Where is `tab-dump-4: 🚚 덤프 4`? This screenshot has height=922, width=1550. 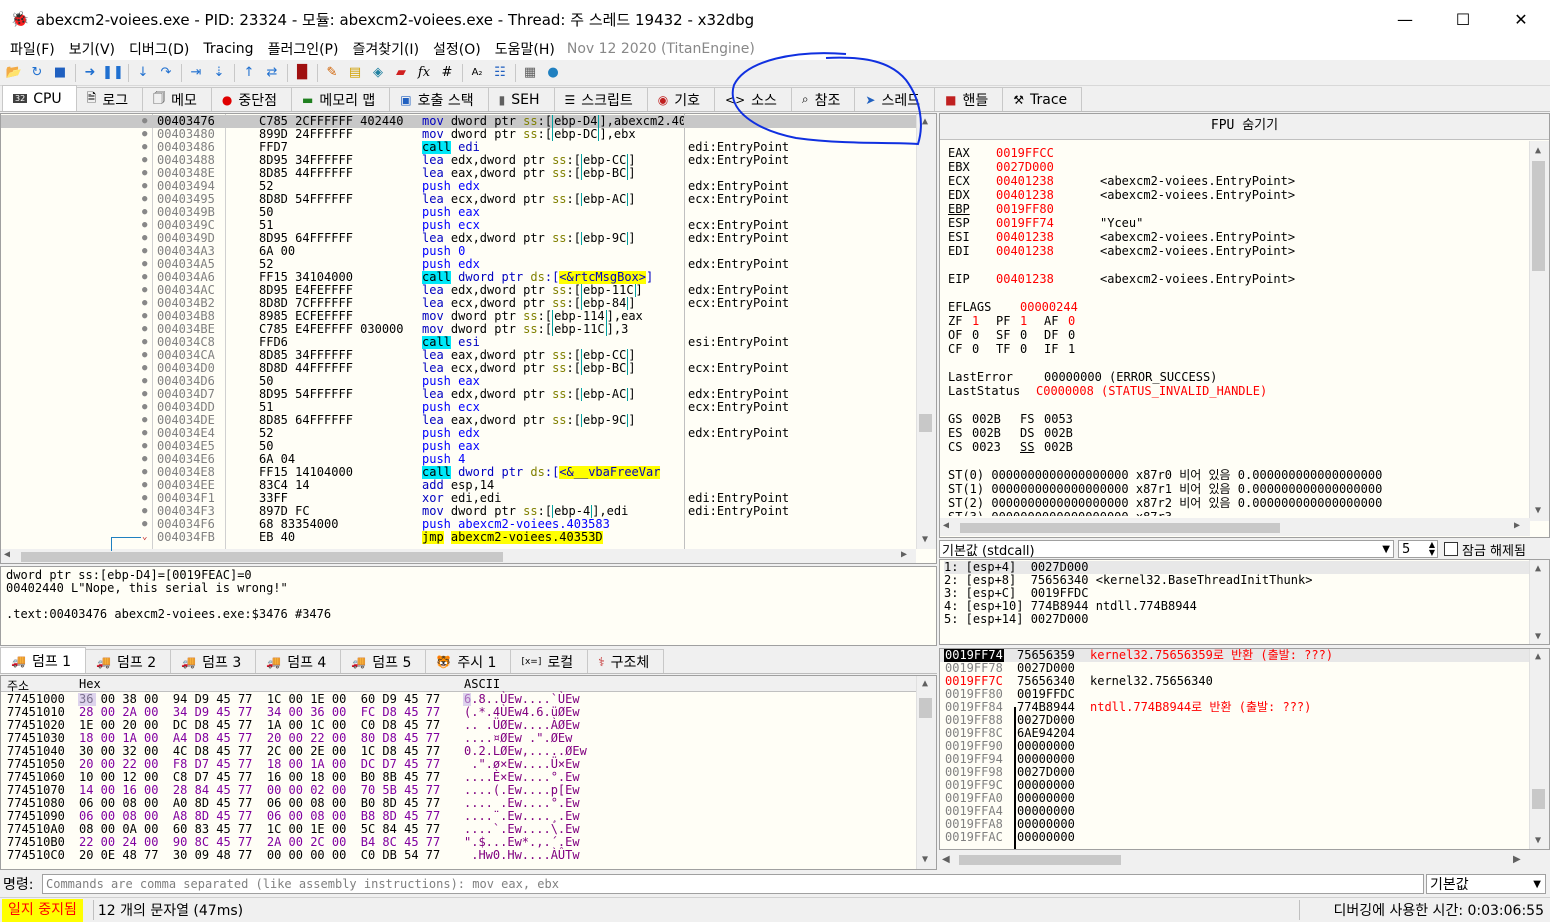 tab-dump-4: 🚚 덤프 4 is located at coordinates (298, 661).